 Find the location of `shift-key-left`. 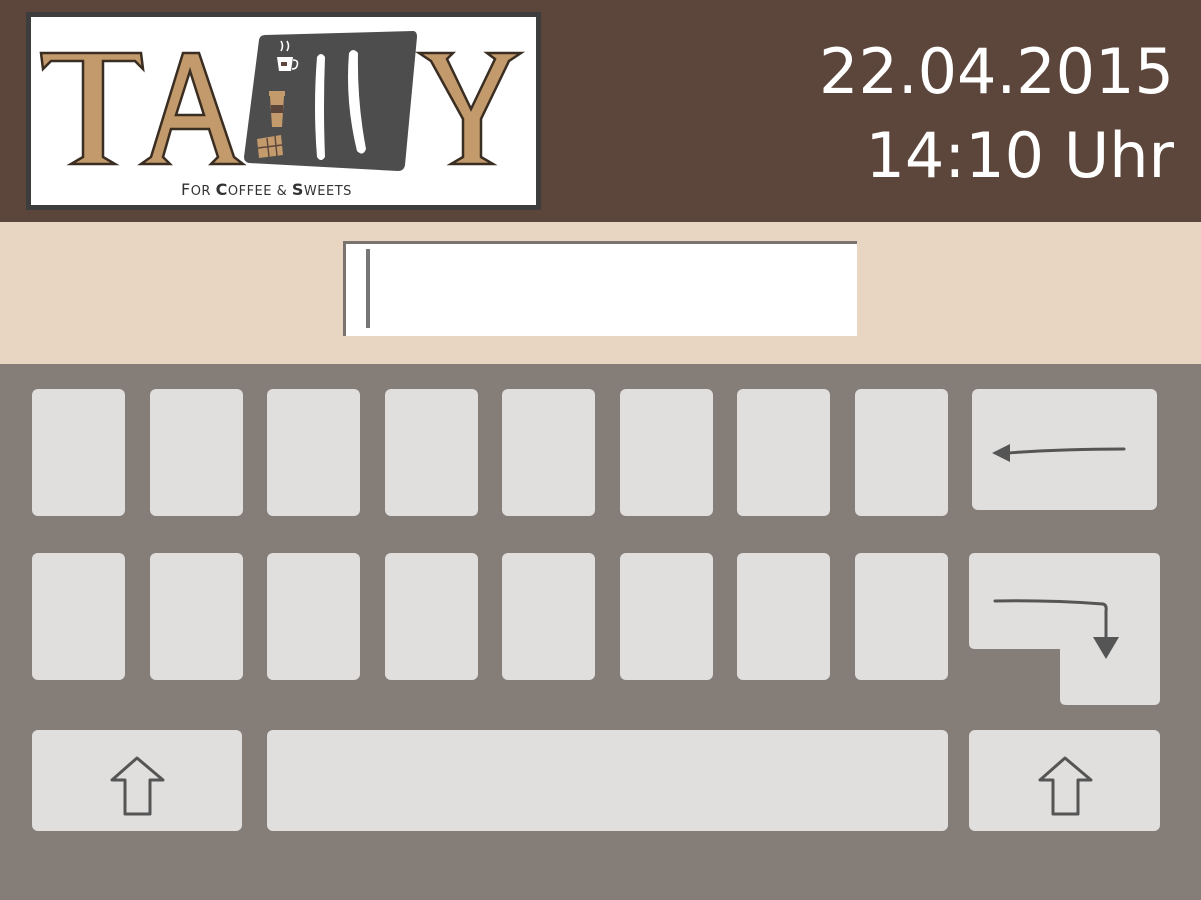

shift-key-left is located at coordinates (137, 780).